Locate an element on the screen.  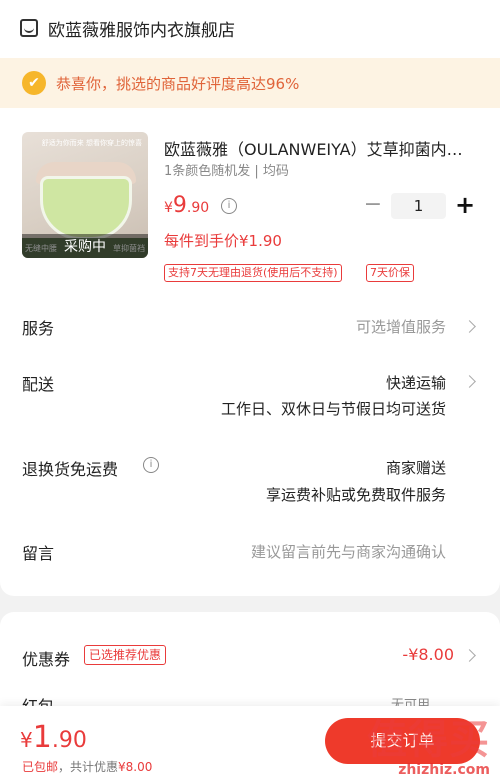
purchasing-status: 采购中 is located at coordinates (85, 246).